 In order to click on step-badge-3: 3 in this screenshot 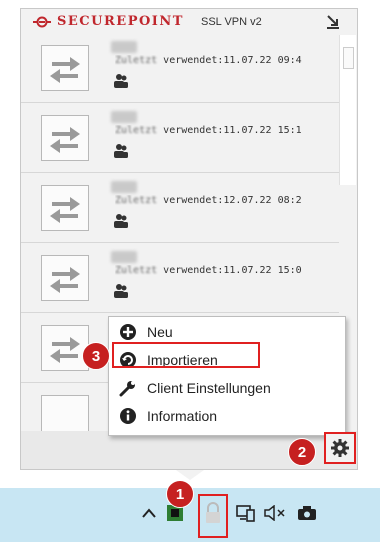, I will do `click(96, 356)`.